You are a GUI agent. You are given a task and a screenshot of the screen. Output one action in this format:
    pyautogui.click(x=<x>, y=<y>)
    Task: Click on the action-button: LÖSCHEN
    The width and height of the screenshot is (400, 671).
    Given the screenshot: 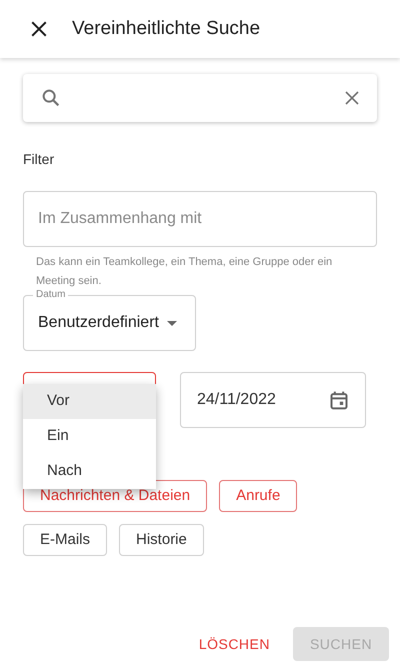 What is the action you would take?
    pyautogui.click(x=234, y=644)
    